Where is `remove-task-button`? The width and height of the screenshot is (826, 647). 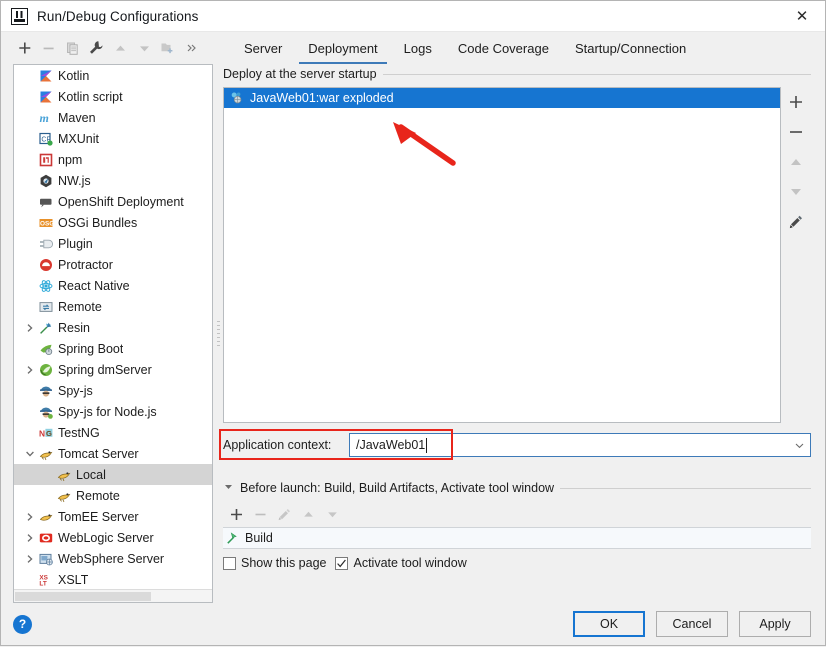 remove-task-button is located at coordinates (260, 514).